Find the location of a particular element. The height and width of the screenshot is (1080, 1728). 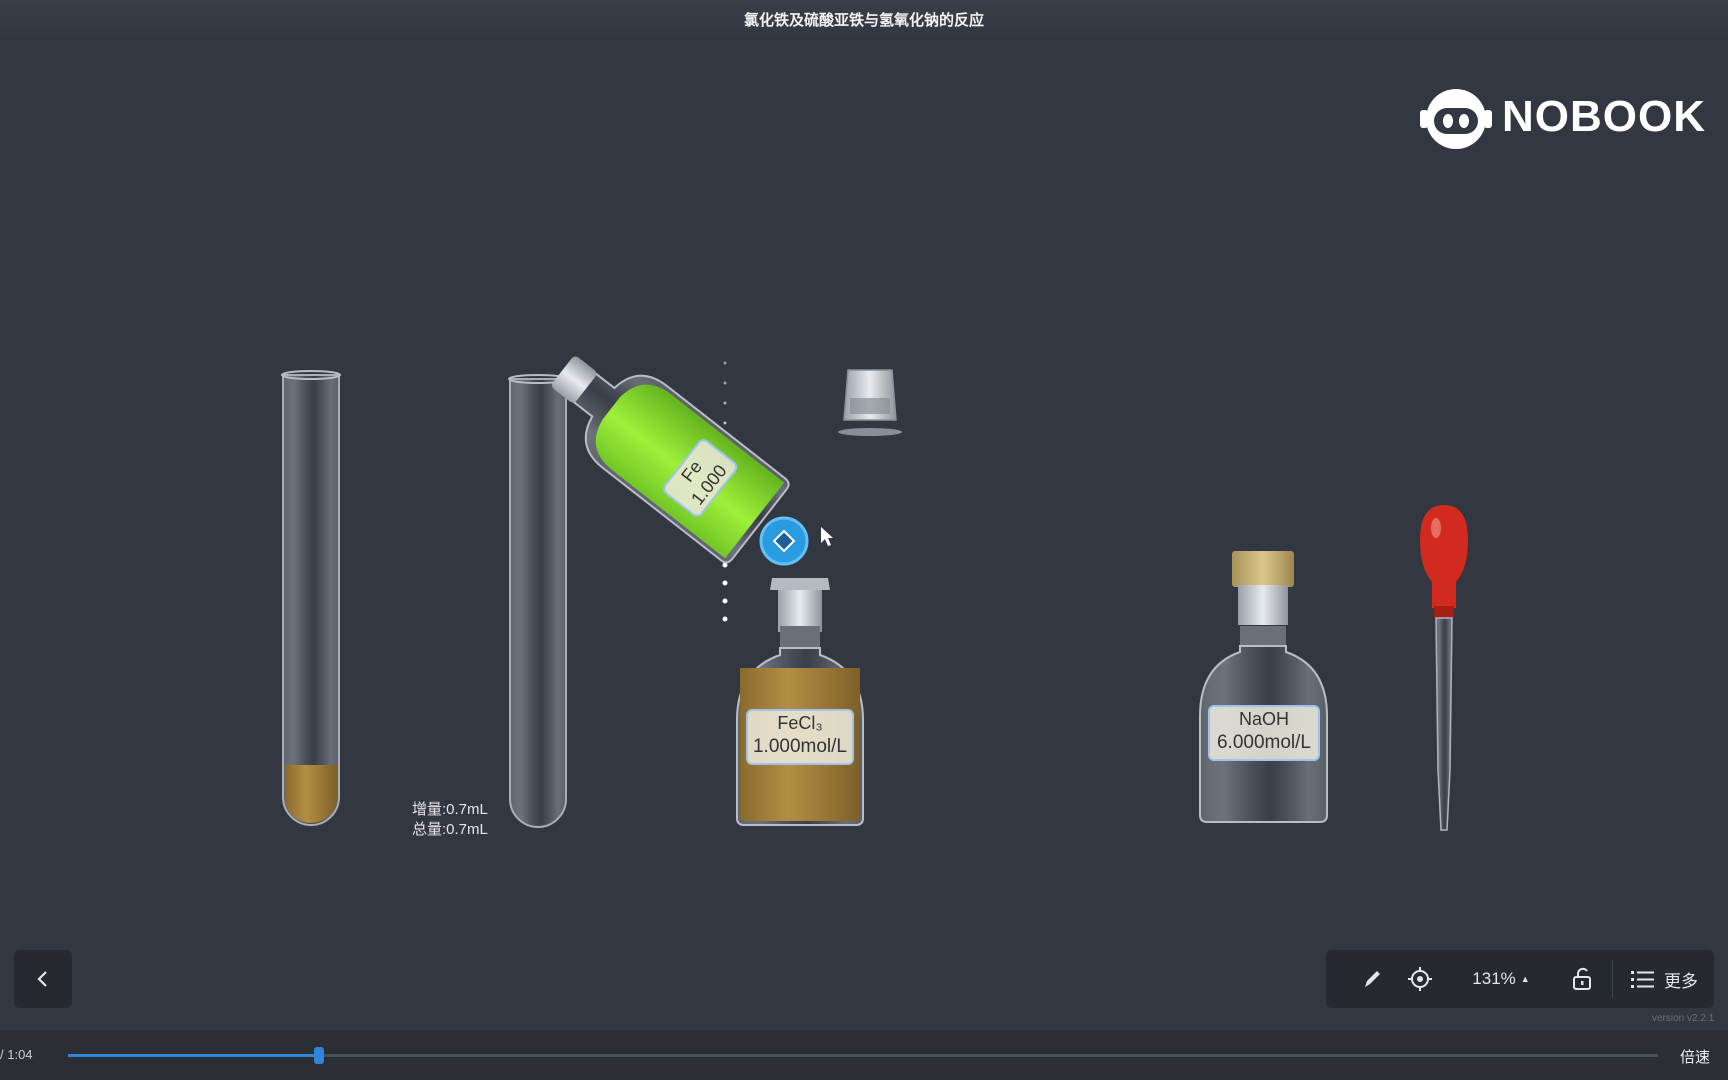

fecl3-label: FeCl₃ 1.000mol/L is located at coordinates (800, 737).